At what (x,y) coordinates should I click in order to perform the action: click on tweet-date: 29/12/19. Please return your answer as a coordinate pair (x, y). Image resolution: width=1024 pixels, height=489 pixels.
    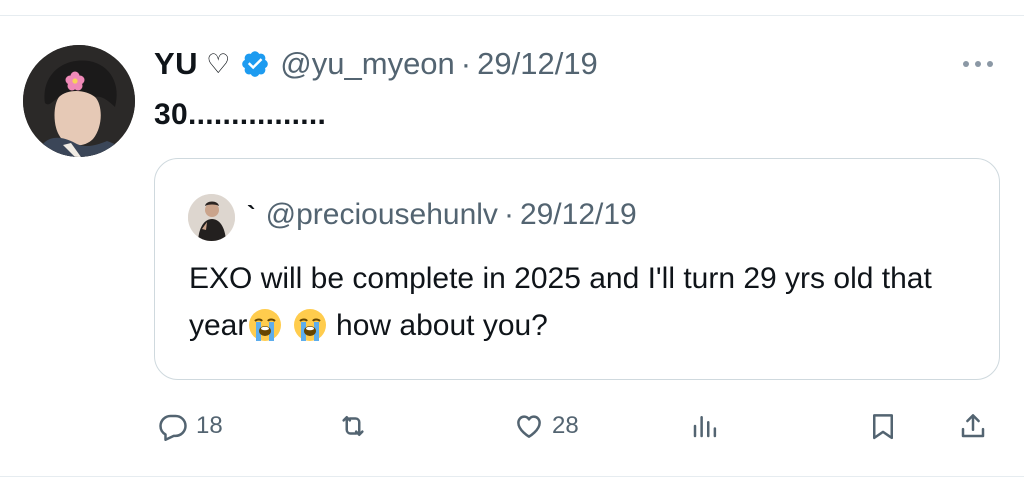
    Looking at the image, I should click on (537, 64).